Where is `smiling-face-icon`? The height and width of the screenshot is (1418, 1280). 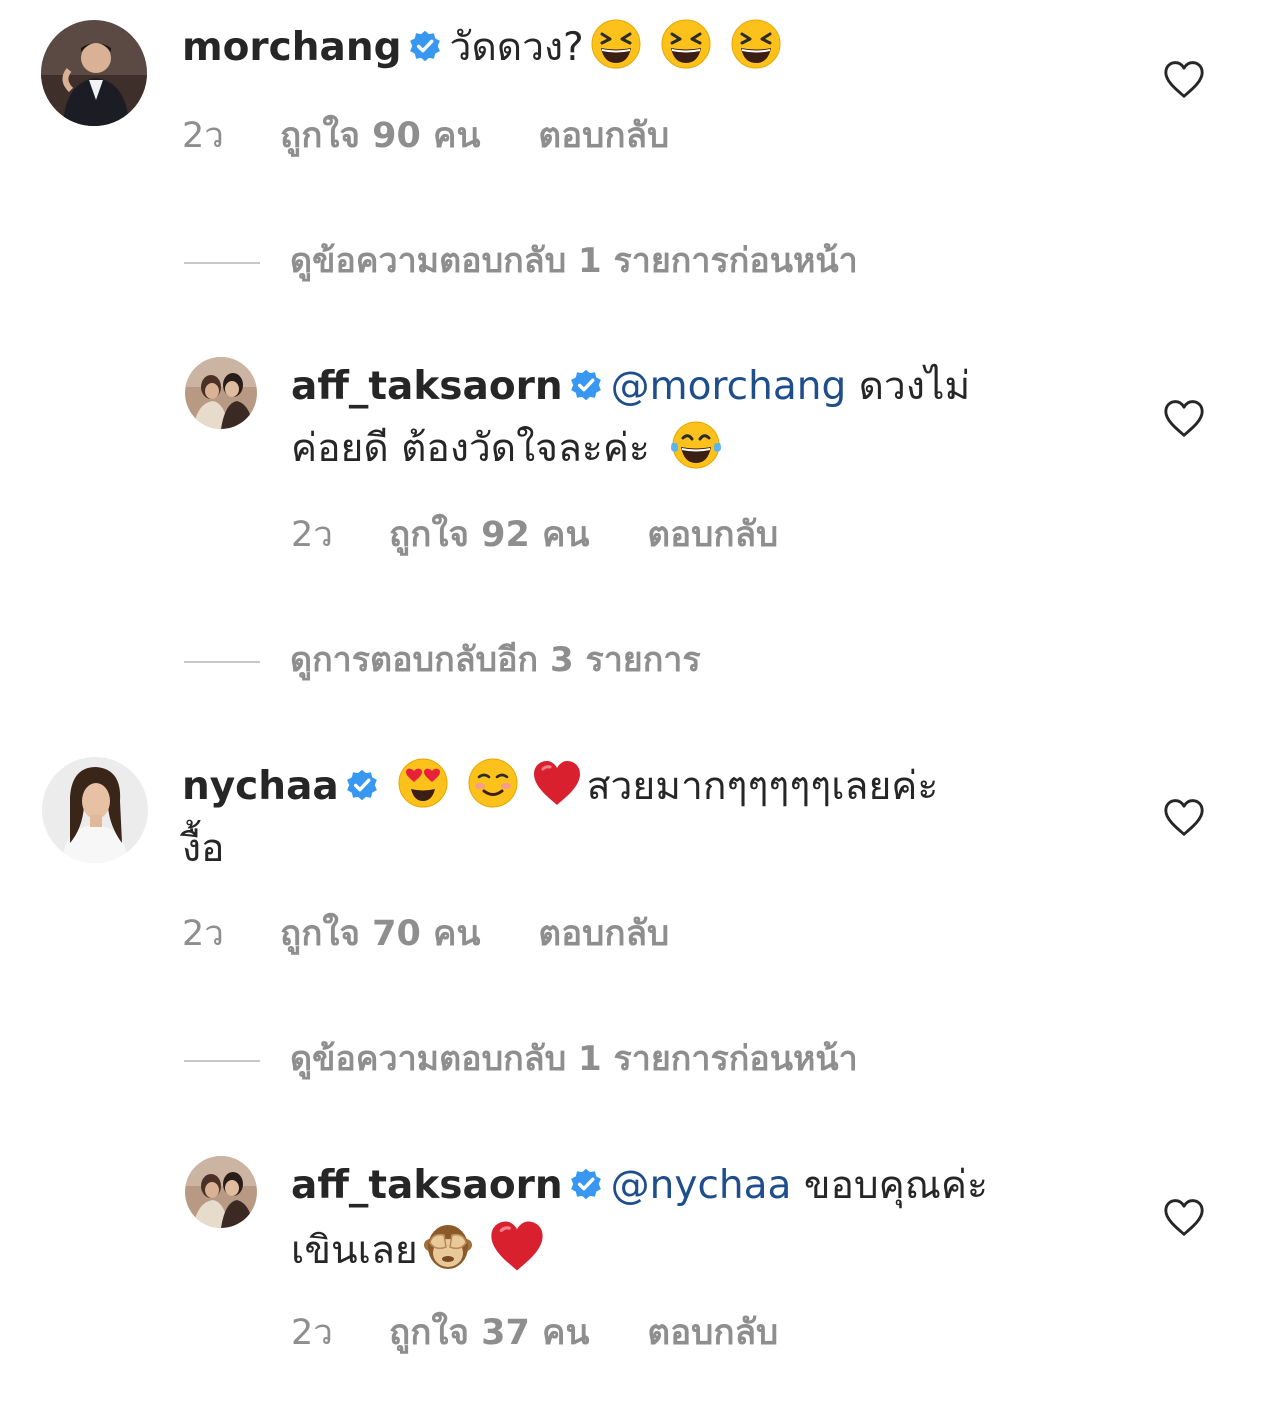
smiling-face-icon is located at coordinates (493, 783).